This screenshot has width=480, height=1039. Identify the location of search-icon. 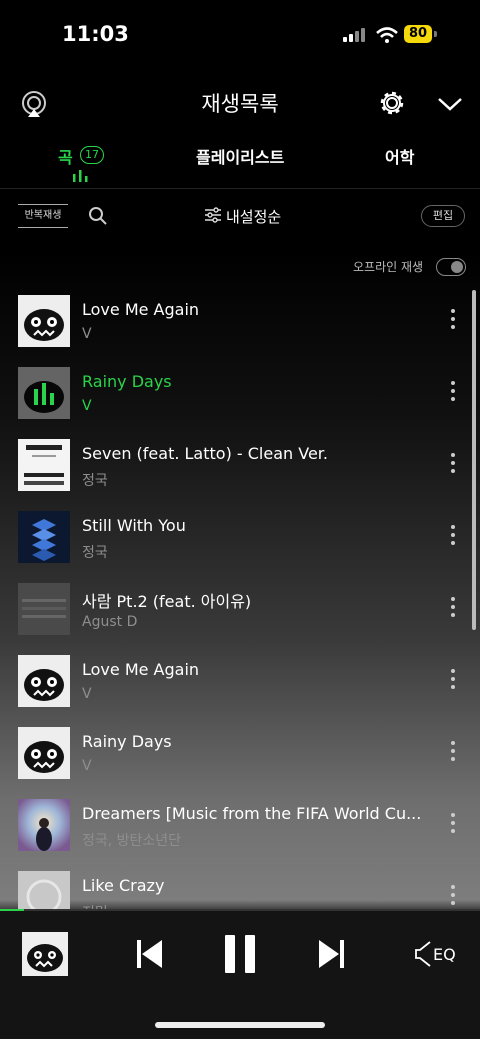
(98, 216).